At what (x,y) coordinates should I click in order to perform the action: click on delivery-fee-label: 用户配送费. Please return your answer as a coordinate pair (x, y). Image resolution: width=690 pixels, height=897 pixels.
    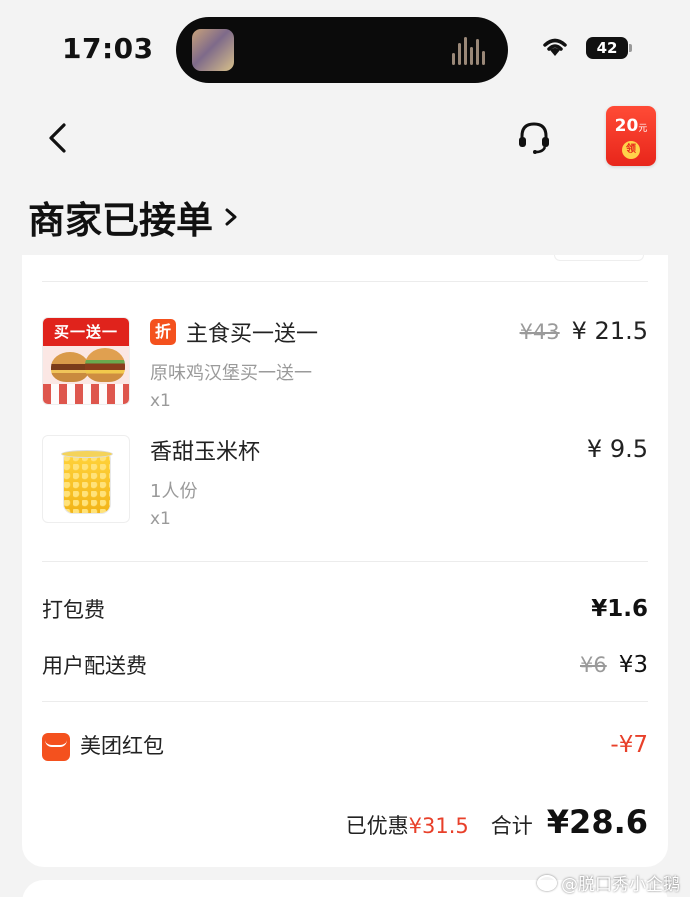
    Looking at the image, I should click on (94, 666).